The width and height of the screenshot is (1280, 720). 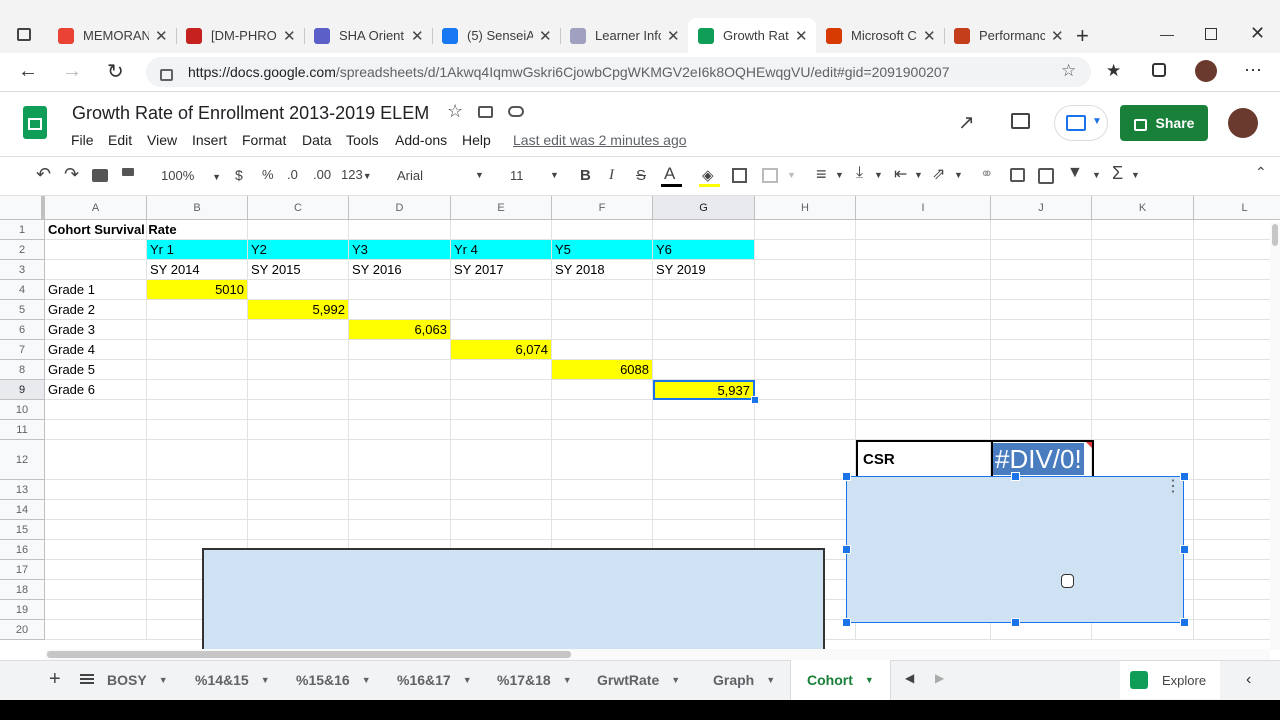 I want to click on column-header-c: C, so click(x=298, y=208).